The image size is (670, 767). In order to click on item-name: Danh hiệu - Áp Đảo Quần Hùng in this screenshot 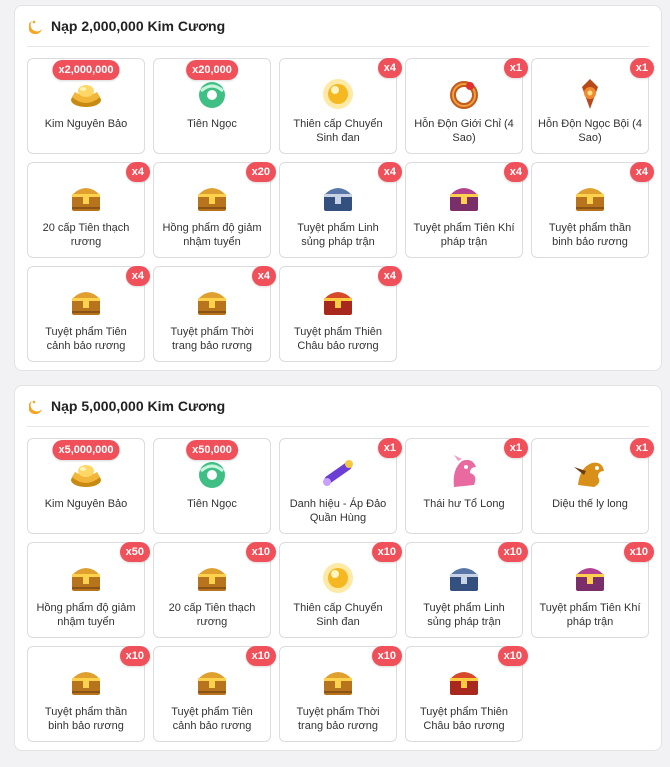, I will do `click(338, 511)`.